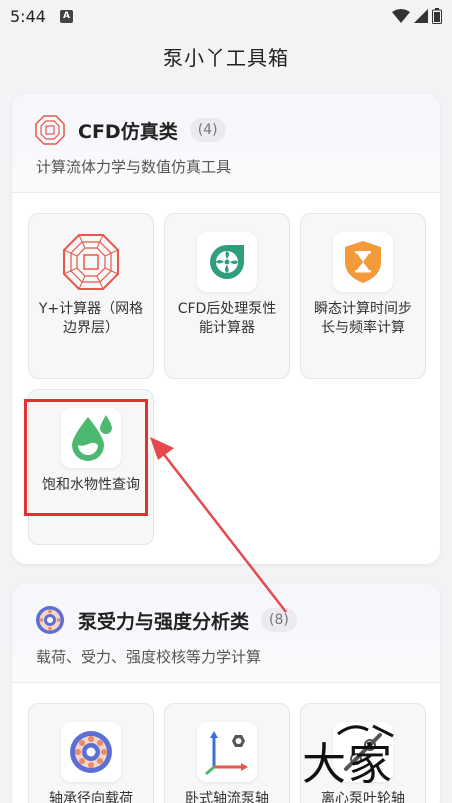  I want to click on status-time: 5:44, so click(28, 16).